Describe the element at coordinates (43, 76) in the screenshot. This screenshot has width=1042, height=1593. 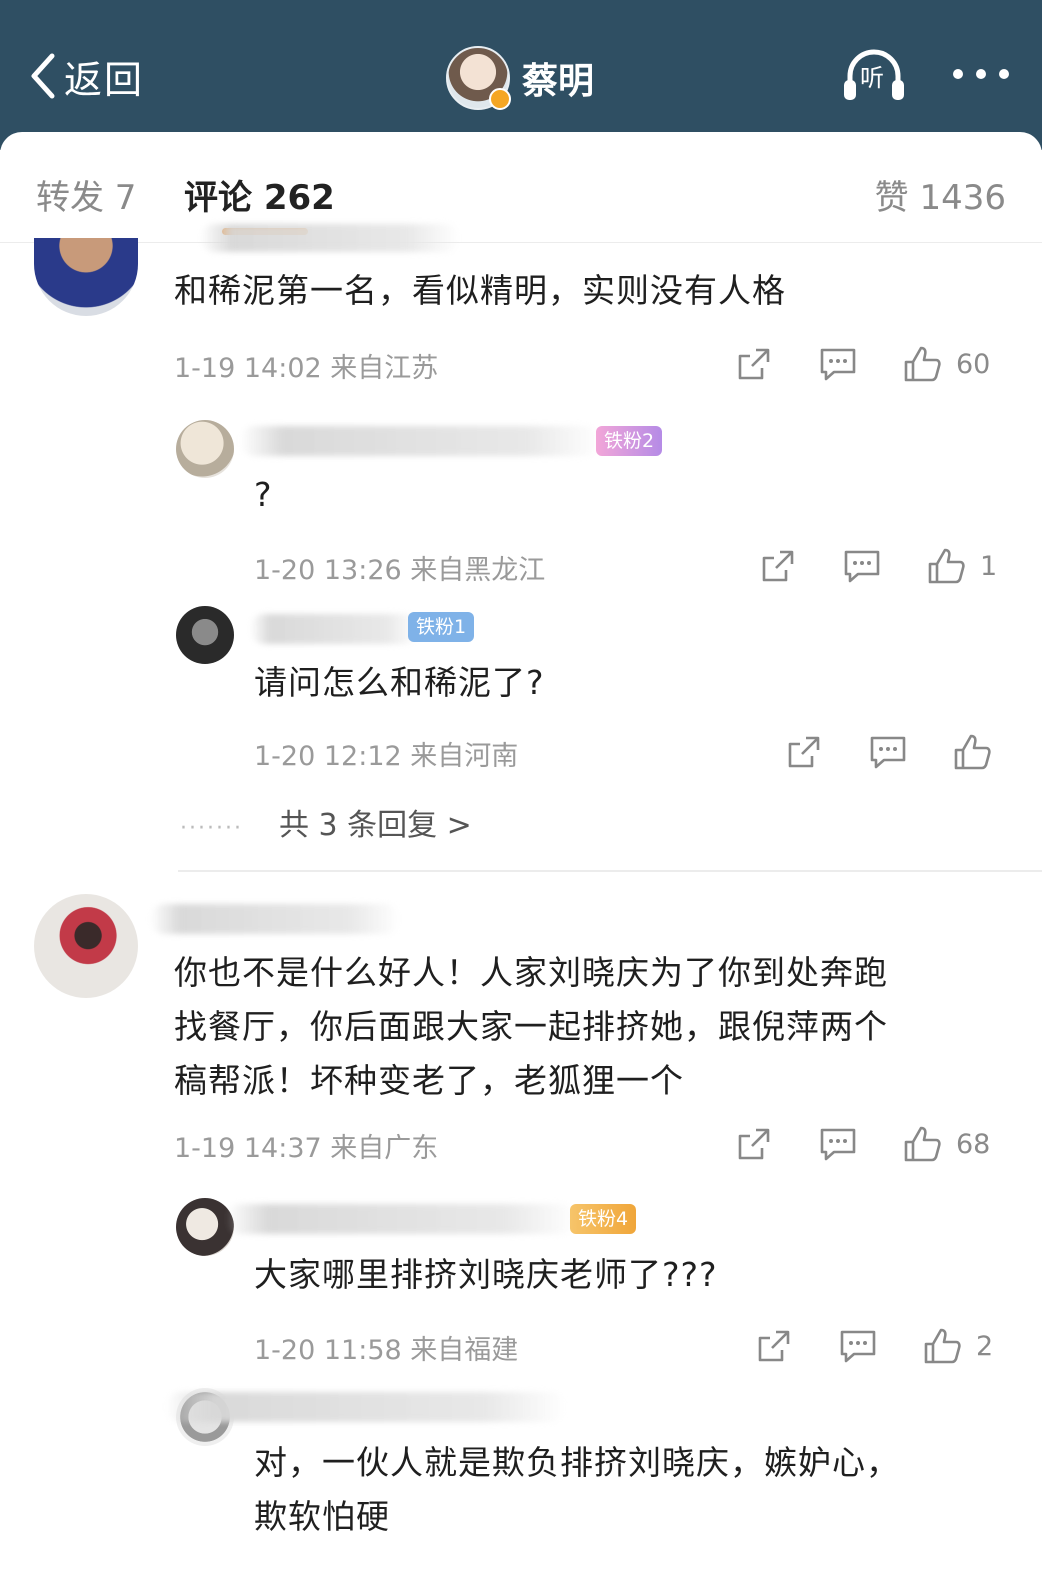
I see `back-chevron-icon` at that location.